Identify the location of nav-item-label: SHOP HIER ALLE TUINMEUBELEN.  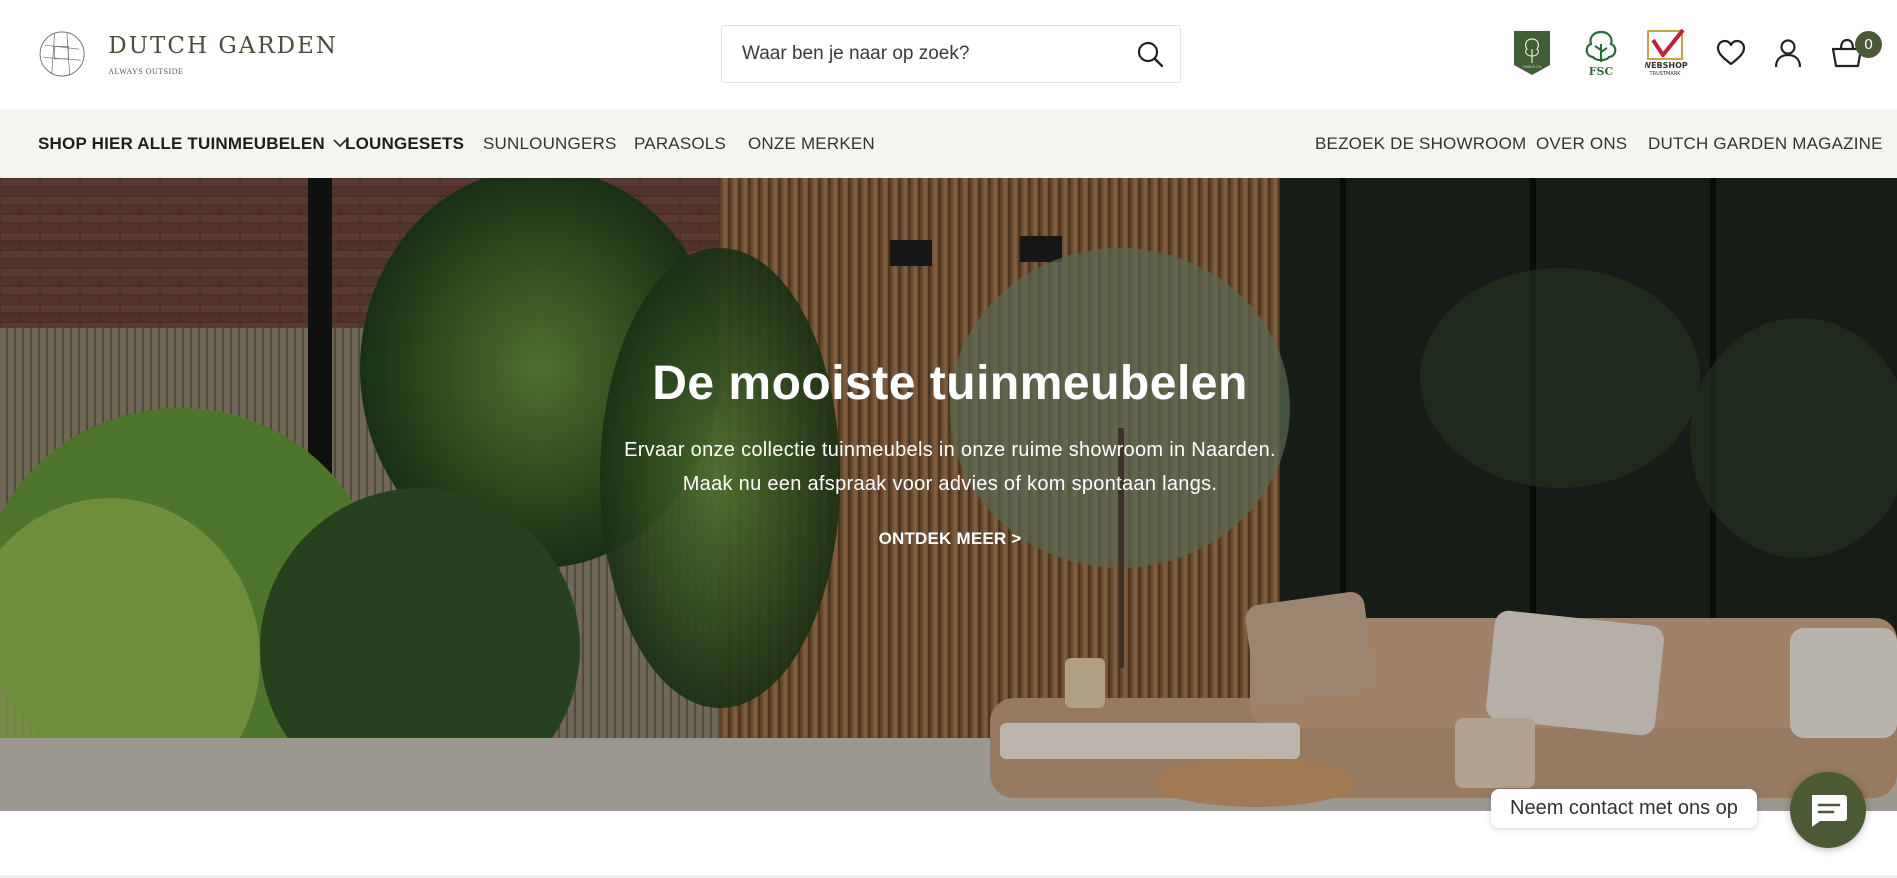
(181, 143).